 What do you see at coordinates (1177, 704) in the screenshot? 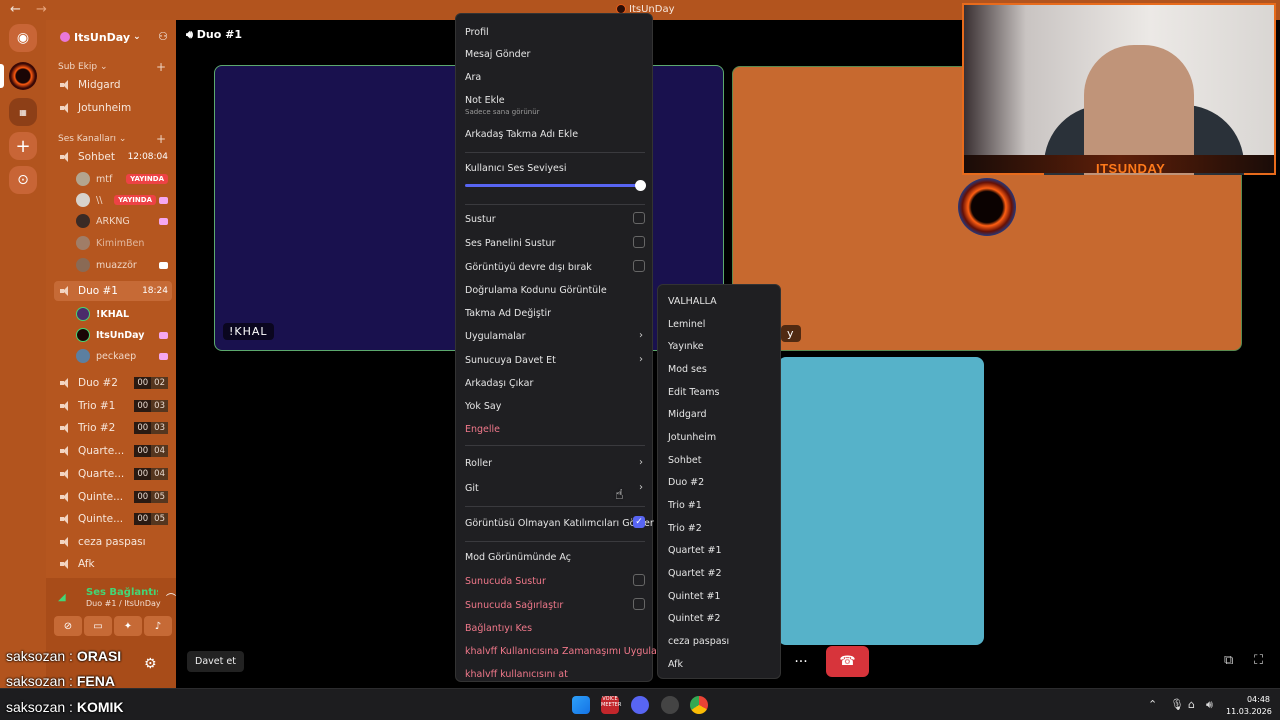
I see `microphone-icon: 🎙︎` at bounding box center [1177, 704].